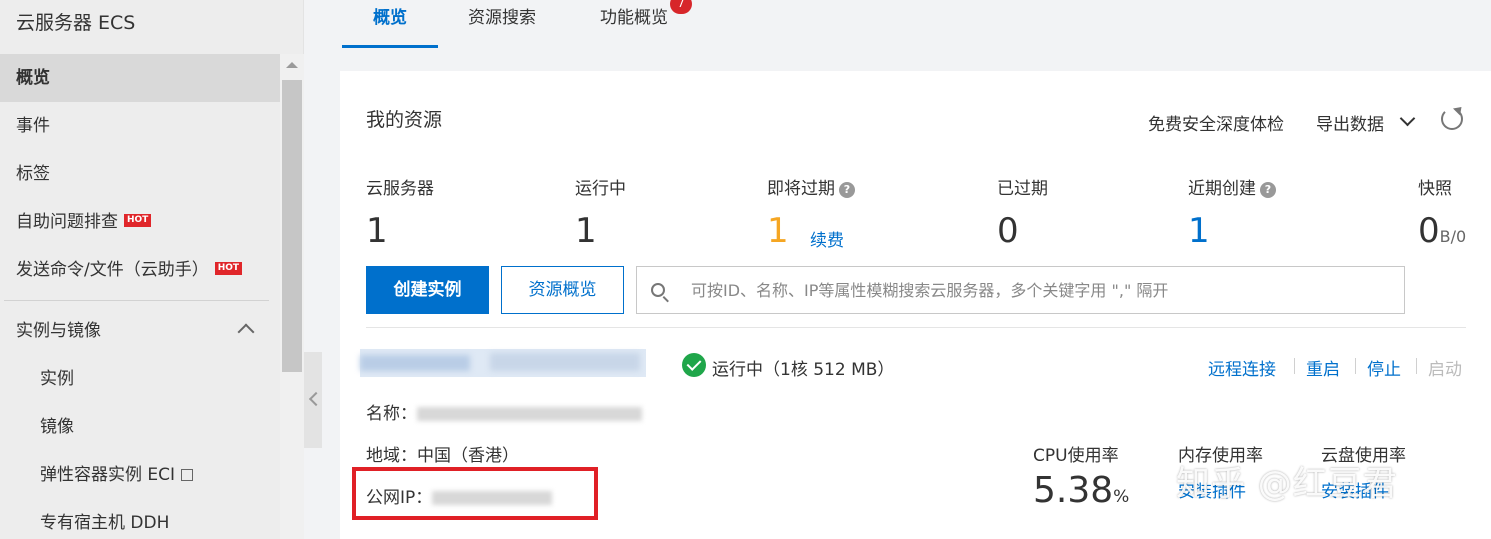  I want to click on snapshot-unit: B/0, so click(1453, 236).